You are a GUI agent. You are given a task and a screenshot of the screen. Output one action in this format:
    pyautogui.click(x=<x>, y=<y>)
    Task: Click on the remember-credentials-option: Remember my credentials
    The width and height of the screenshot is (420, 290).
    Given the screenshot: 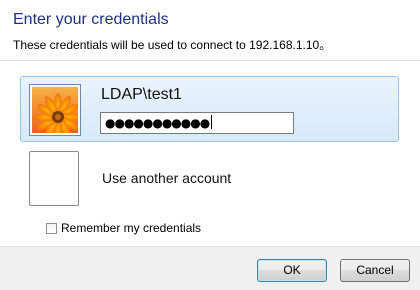 What is the action you would take?
    pyautogui.click(x=123, y=228)
    